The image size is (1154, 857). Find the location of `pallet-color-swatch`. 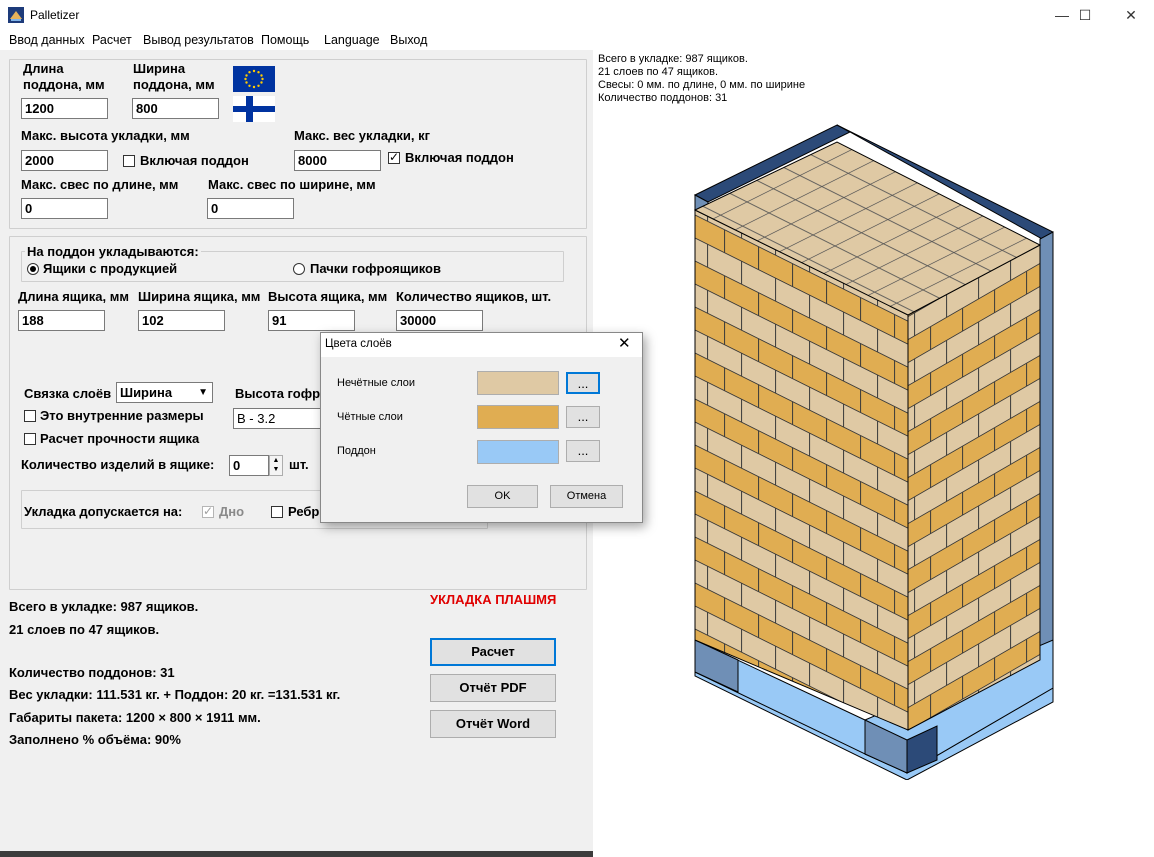

pallet-color-swatch is located at coordinates (518, 452).